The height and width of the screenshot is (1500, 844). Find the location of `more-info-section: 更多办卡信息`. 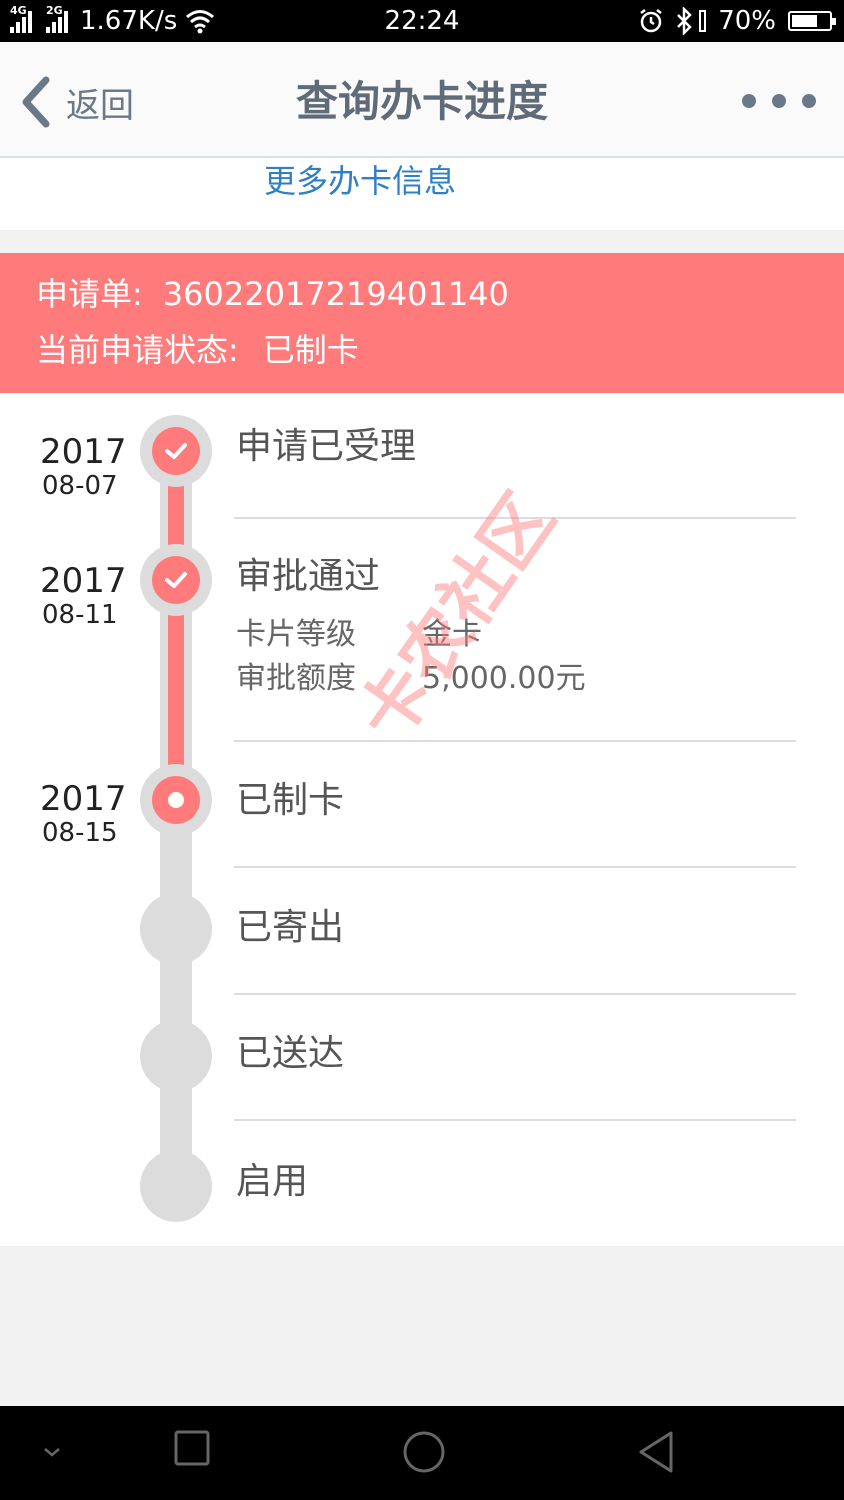

more-info-section: 更多办卡信息 is located at coordinates (422, 194).